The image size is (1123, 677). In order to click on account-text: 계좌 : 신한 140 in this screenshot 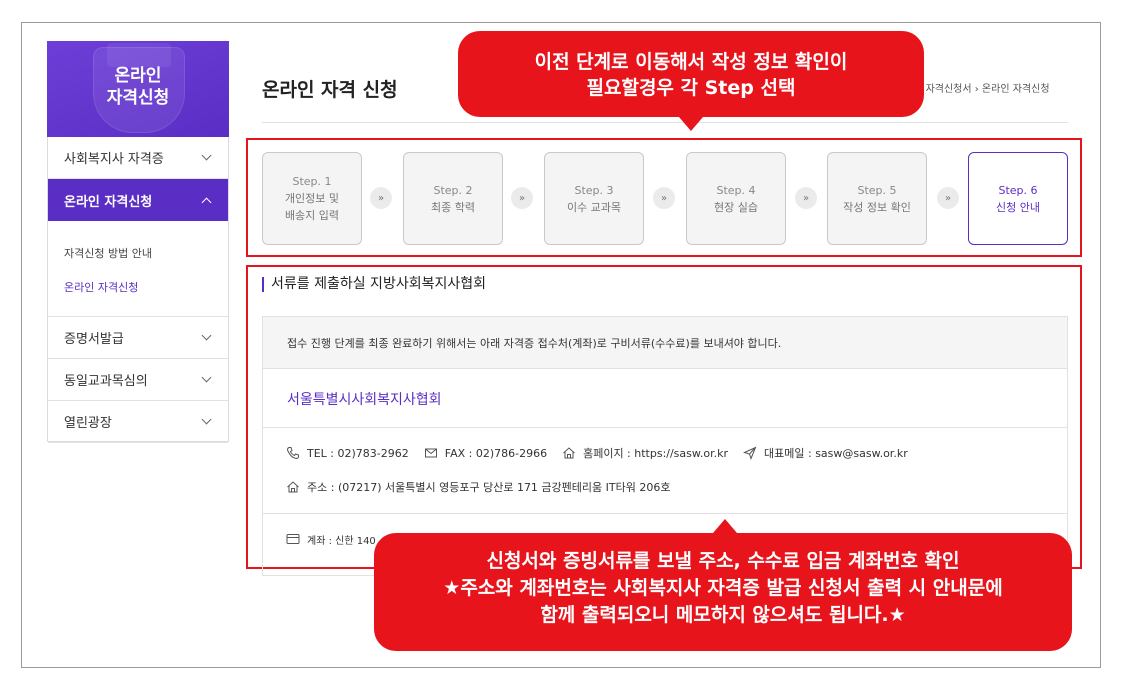, I will do `click(341, 541)`.